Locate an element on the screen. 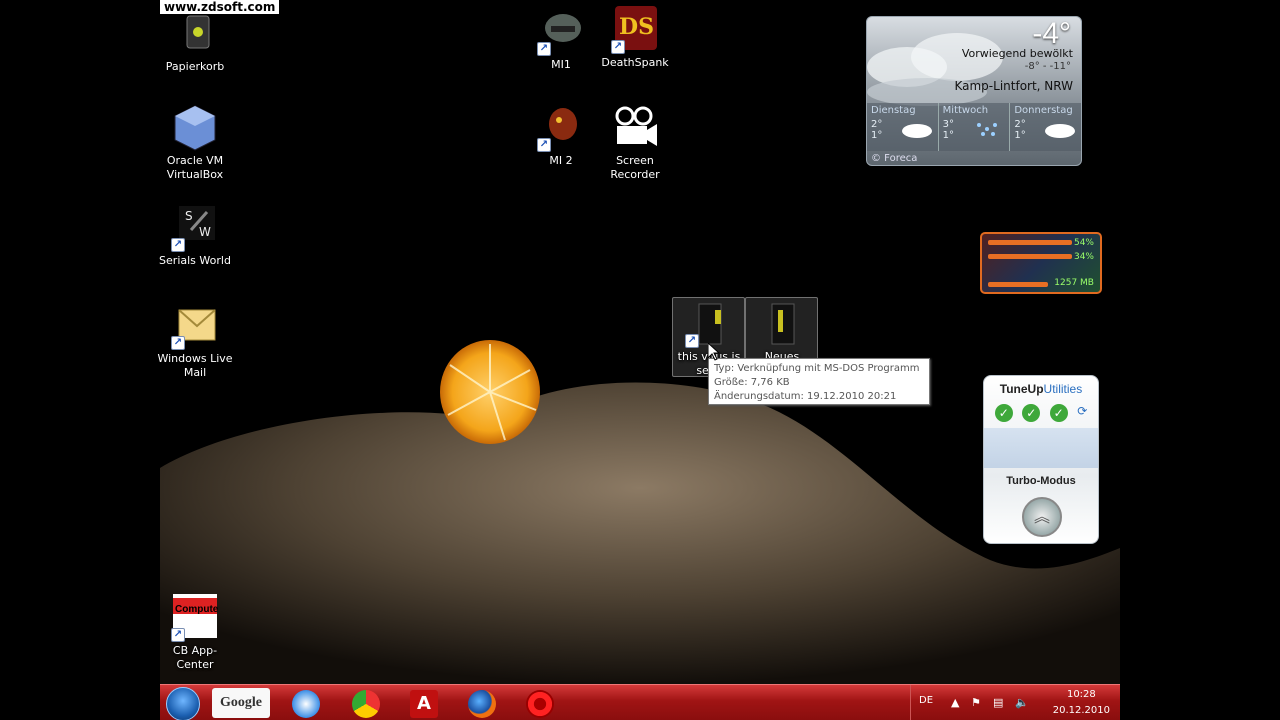 Image resolution: width=1280 pixels, height=720 pixels. tuneup-title: TuneUpUtilities is located at coordinates (1041, 389).